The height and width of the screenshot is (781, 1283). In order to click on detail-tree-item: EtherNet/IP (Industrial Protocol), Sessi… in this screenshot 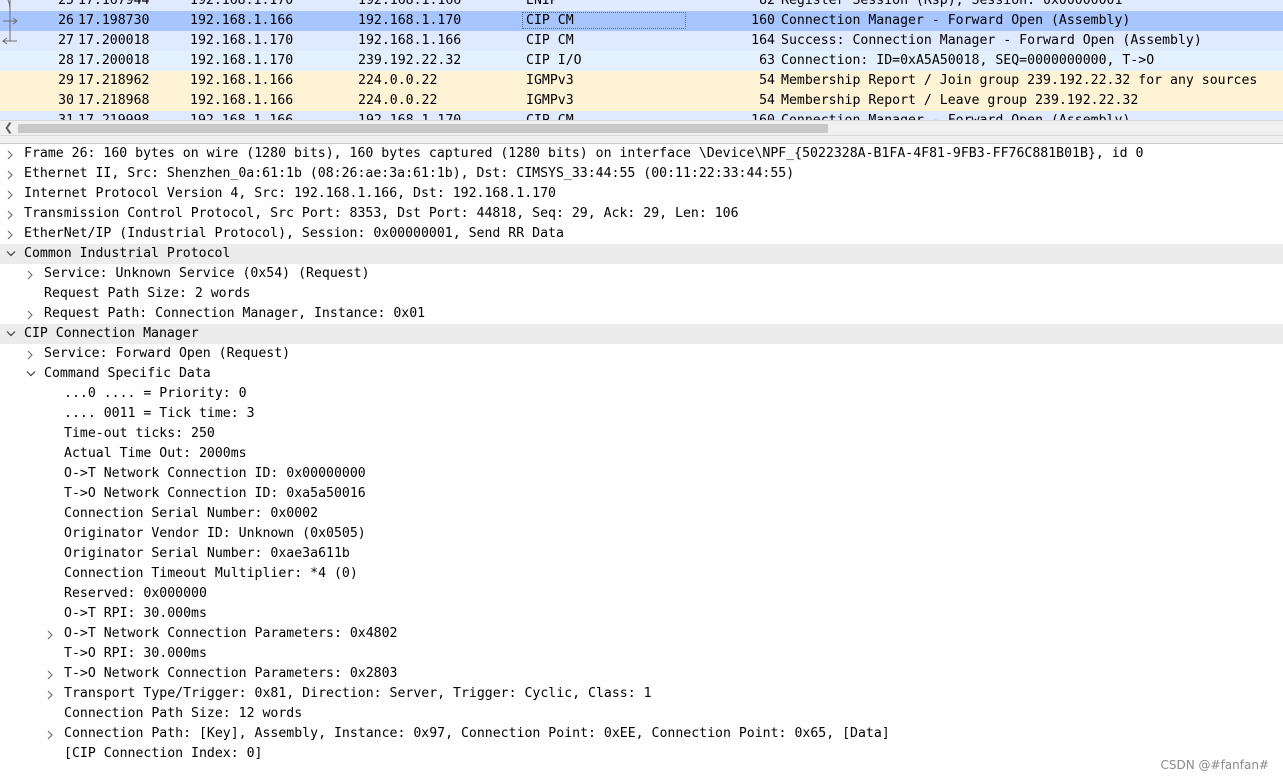, I will do `click(641, 234)`.